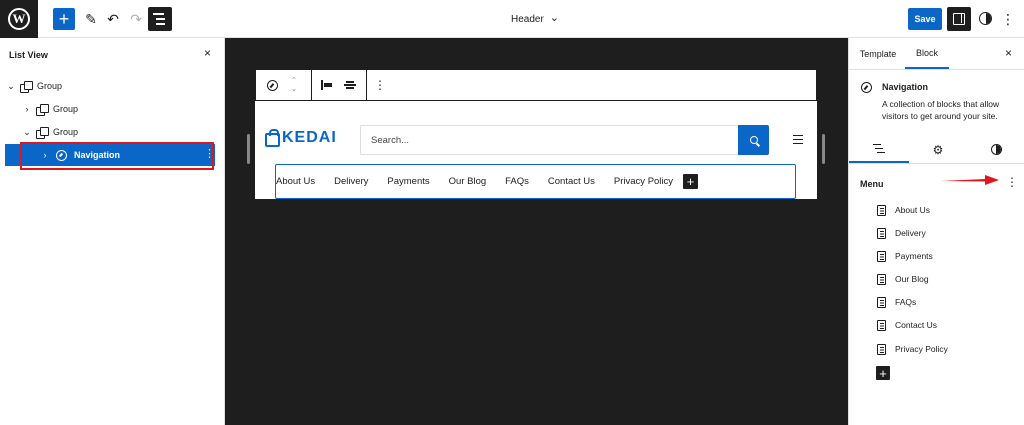 Image resolution: width=1024 pixels, height=425 pixels. Describe the element at coordinates (571, 181) in the screenshot. I see `nav-link-contact-us: Contact Us` at that location.